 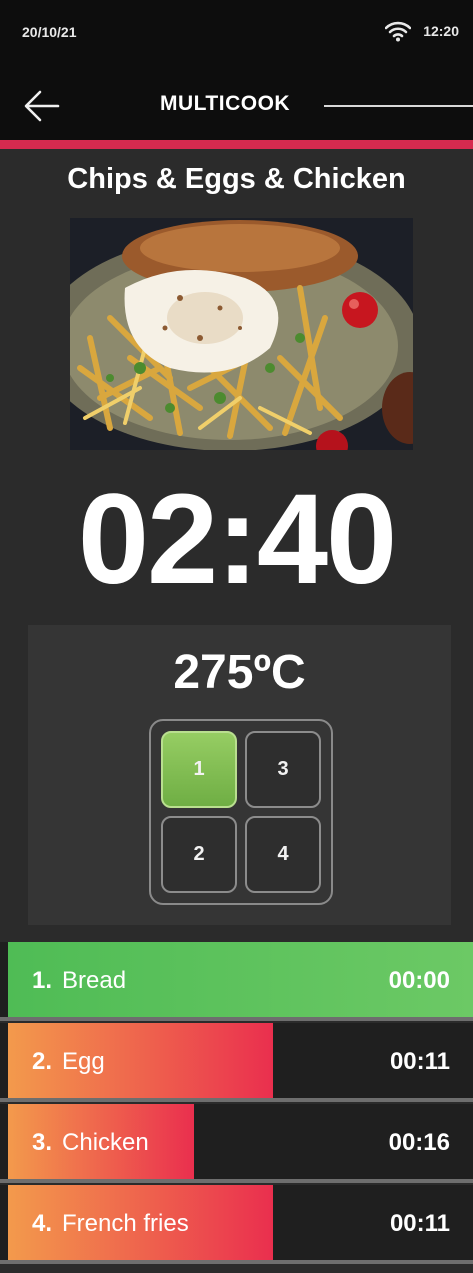 I want to click on status-time: 12:20, so click(x=441, y=31).